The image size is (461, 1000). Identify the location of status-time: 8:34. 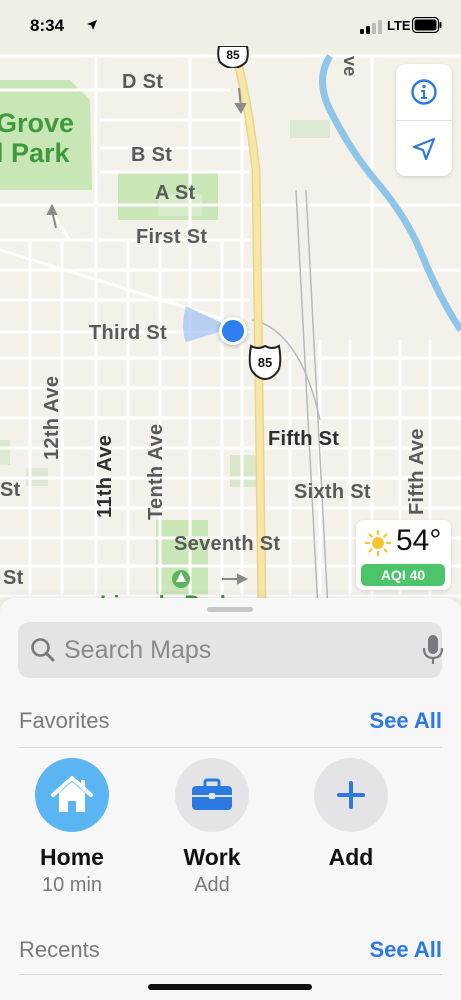
(47, 25).